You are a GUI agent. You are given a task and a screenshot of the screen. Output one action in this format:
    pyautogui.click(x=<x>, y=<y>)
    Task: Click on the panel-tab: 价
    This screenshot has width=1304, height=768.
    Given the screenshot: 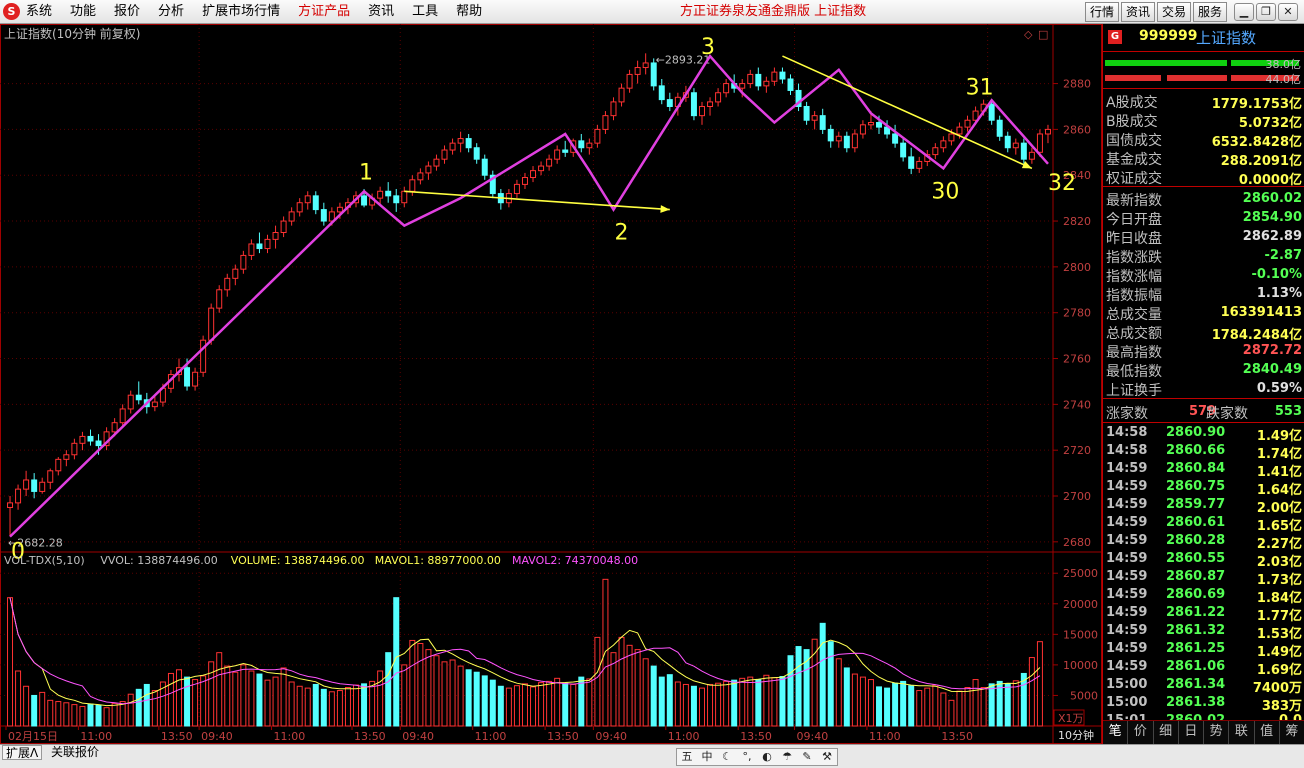 What is the action you would take?
    pyautogui.click(x=1141, y=732)
    